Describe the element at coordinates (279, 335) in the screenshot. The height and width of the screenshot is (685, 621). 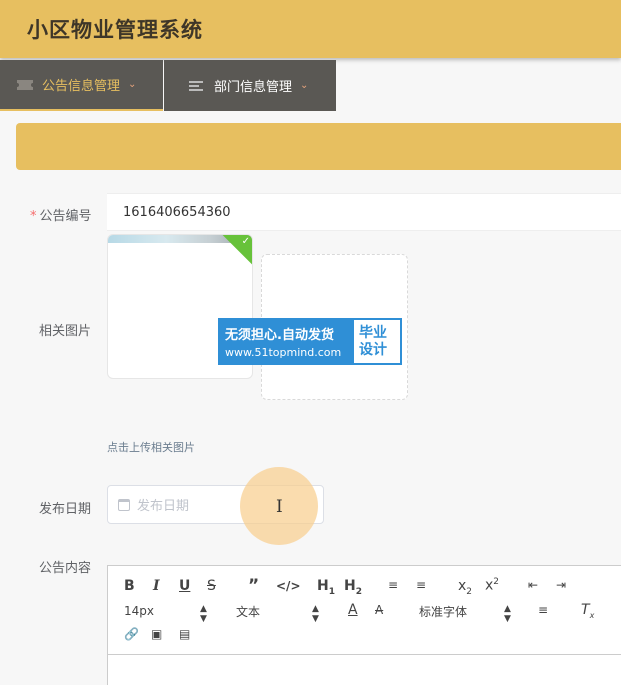
I see `watermark-line1: 无须担心.自动发货` at that location.